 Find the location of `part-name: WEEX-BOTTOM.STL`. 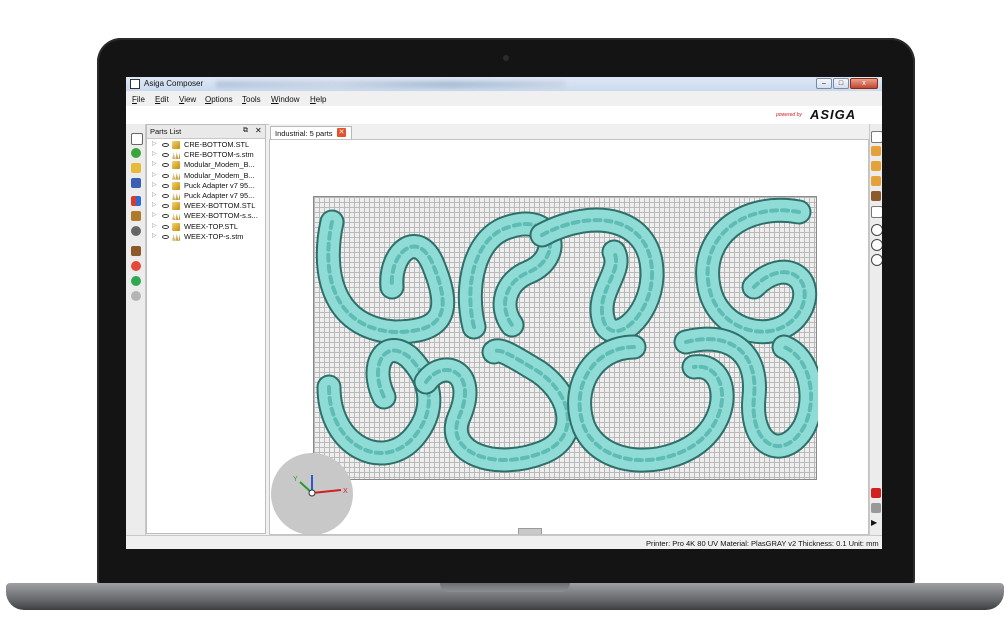

part-name: WEEX-BOTTOM.STL is located at coordinates (220, 206).